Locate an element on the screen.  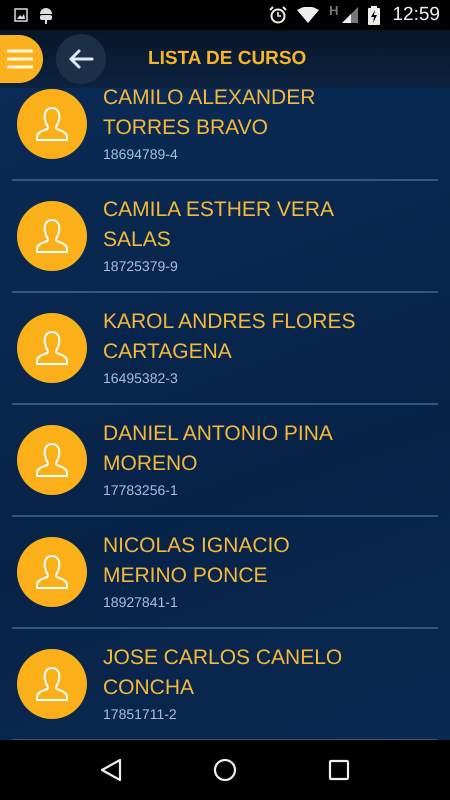
image-icon is located at coordinates (21, 15).